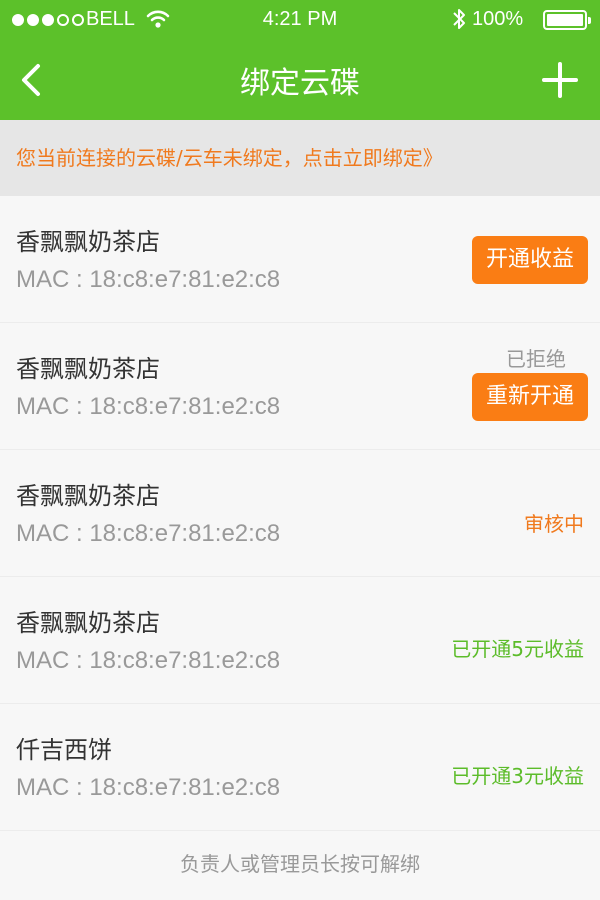  I want to click on bind-notice-banner: 您当前连接的云碟/云车未绑定，点击立即绑定》, so click(300, 158).